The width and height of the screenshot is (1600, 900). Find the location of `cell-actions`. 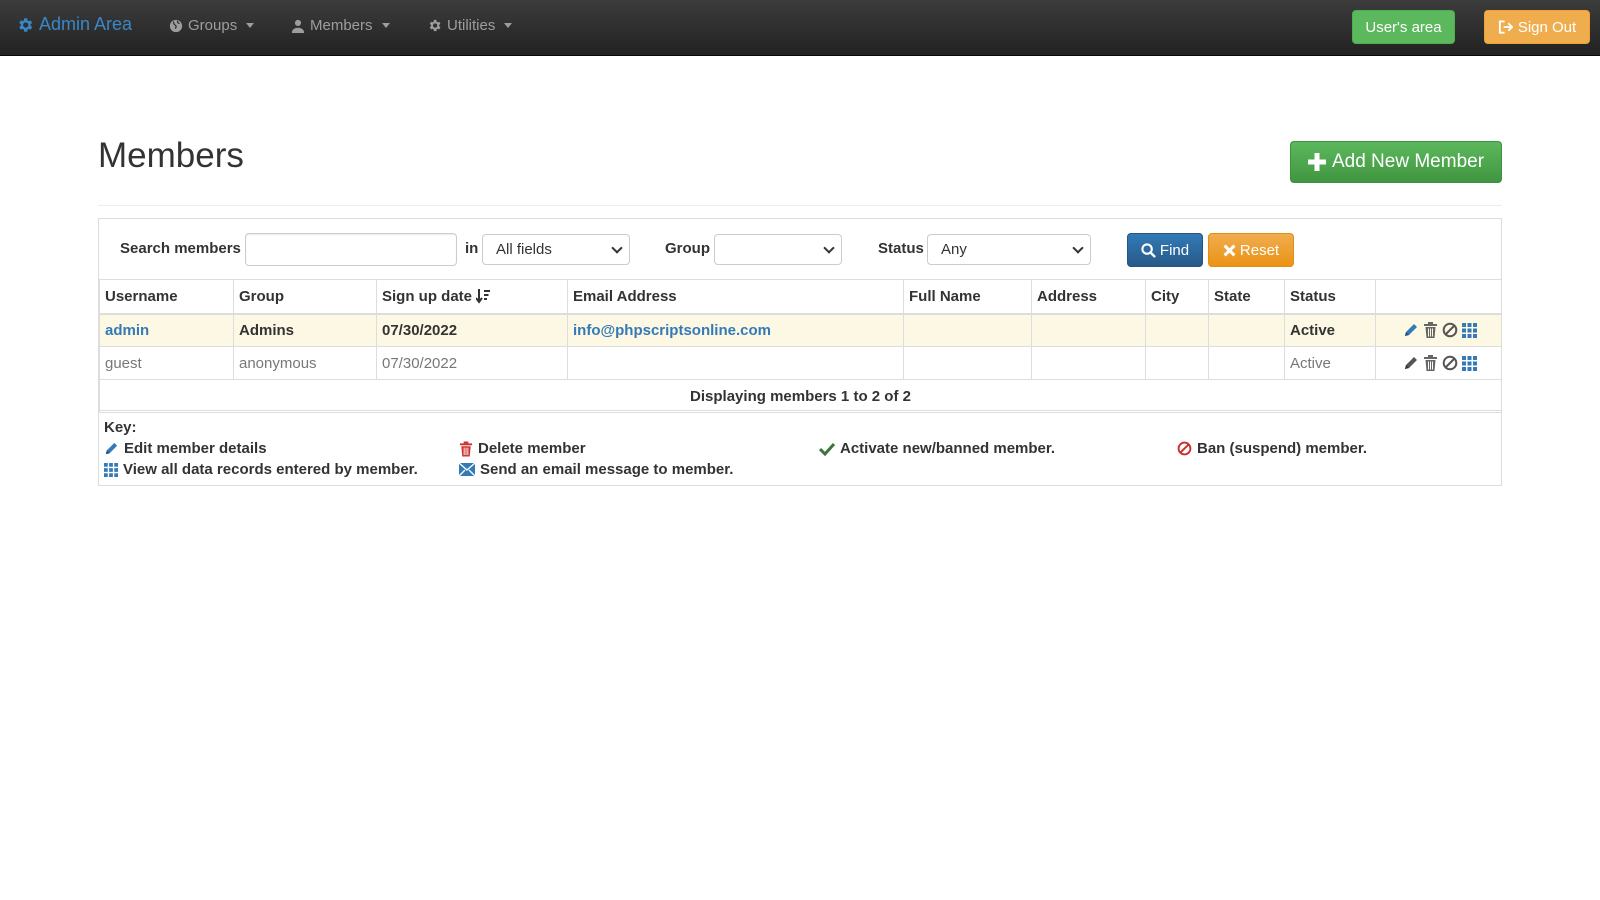

cell-actions is located at coordinates (1438, 363).